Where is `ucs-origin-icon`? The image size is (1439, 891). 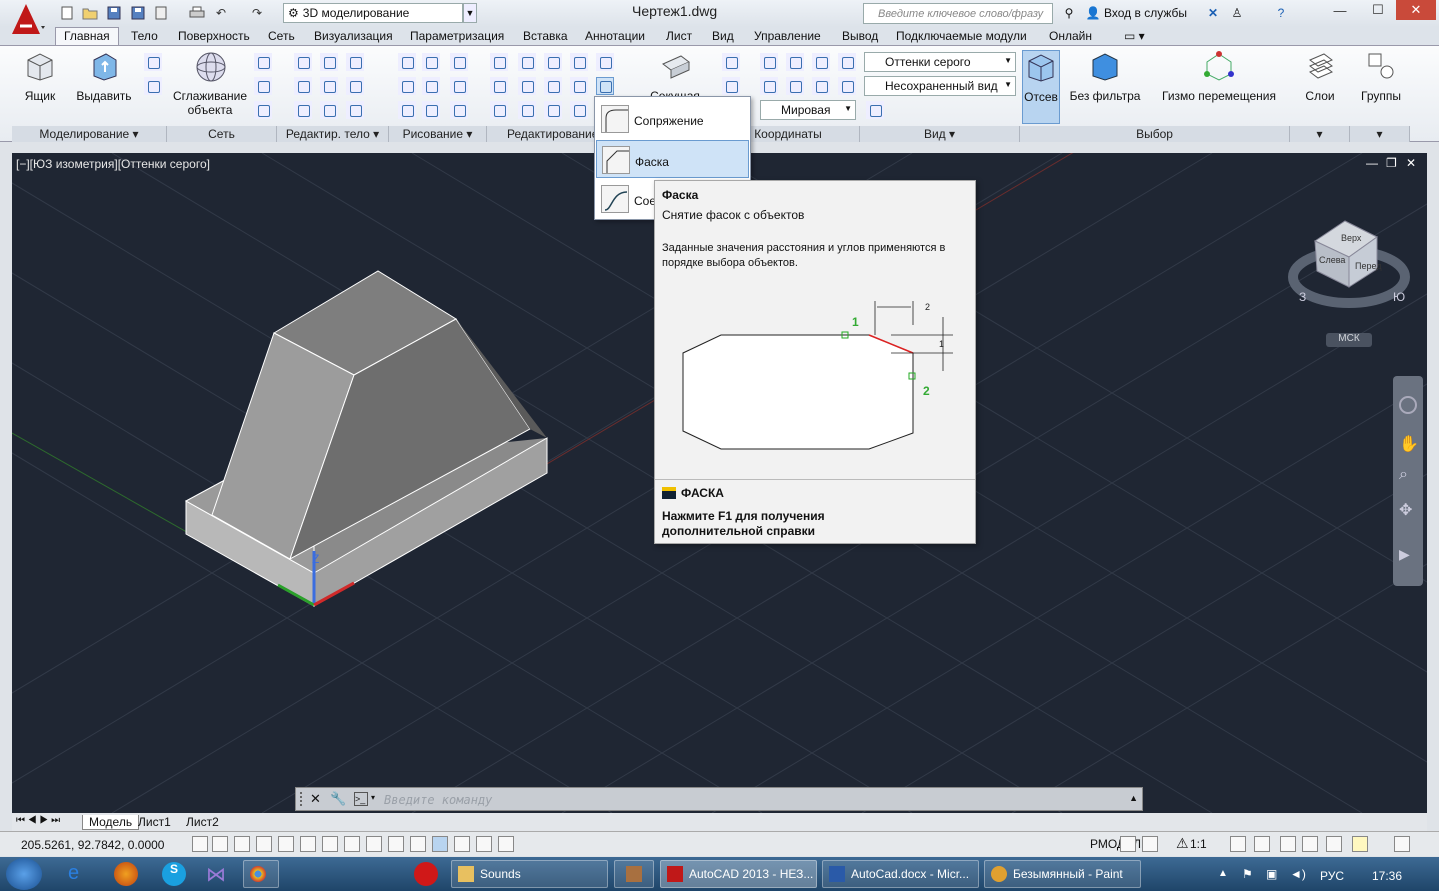
ucs-origin-icon is located at coordinates (731, 86).